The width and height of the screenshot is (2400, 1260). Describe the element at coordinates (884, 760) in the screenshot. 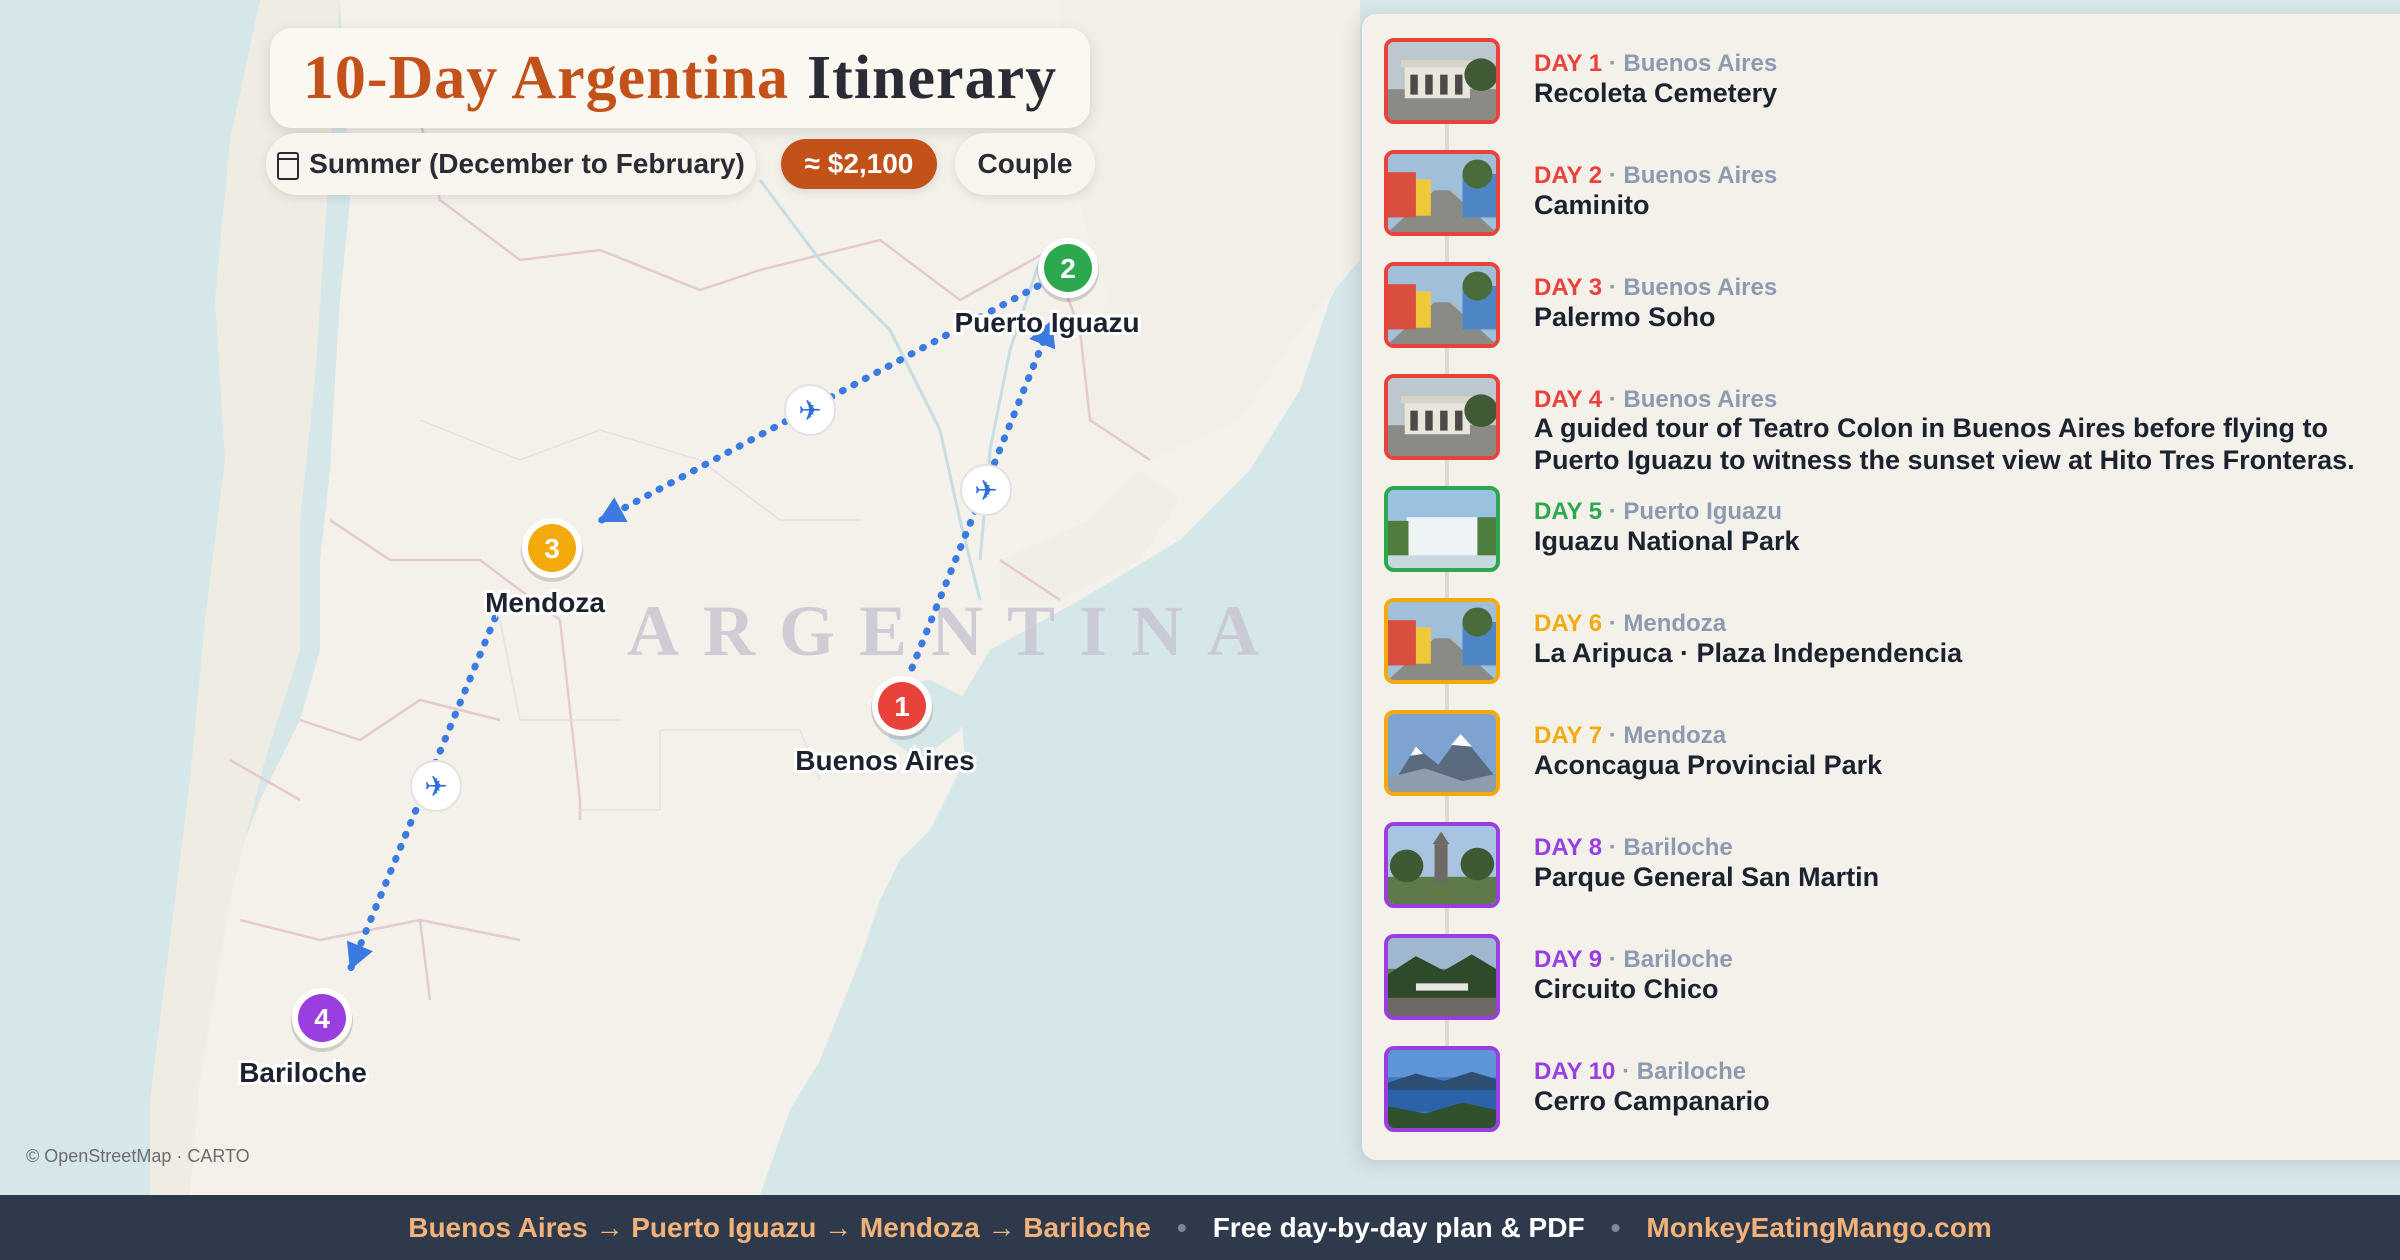

I see `stop-label: Buenos Aires` at that location.